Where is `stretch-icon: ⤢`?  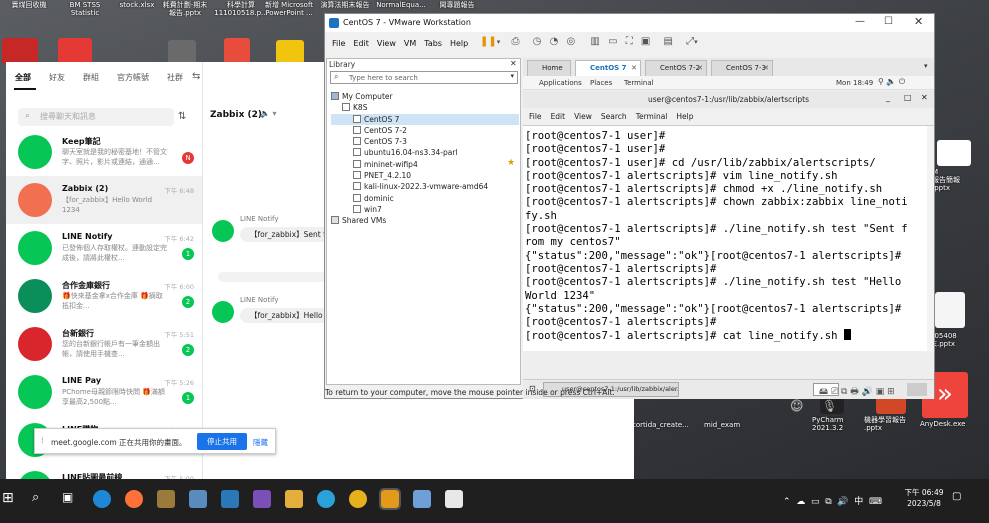 stretch-icon: ⤢ is located at coordinates (690, 41).